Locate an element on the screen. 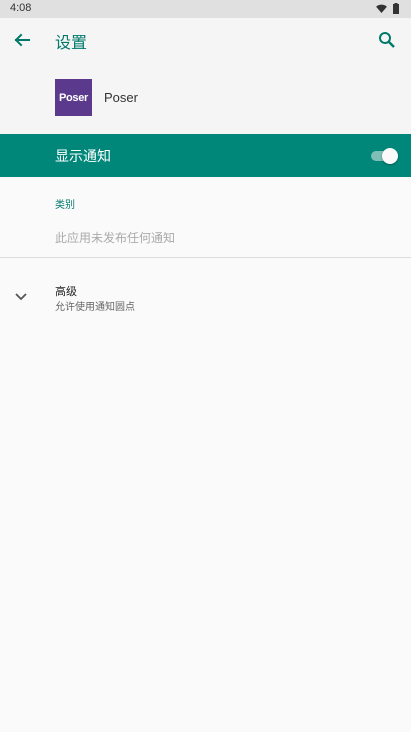  toolbar: 设置 is located at coordinates (205, 40).